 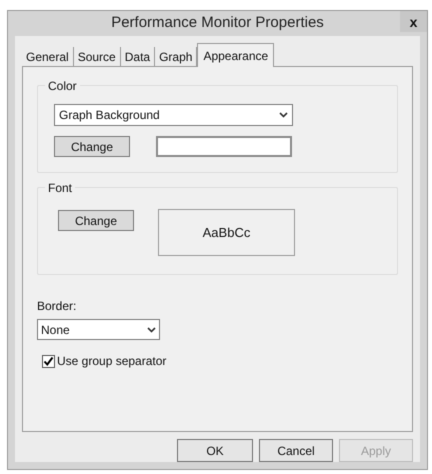 I want to click on window-title: Performance Monitor Properties, so click(x=217, y=23).